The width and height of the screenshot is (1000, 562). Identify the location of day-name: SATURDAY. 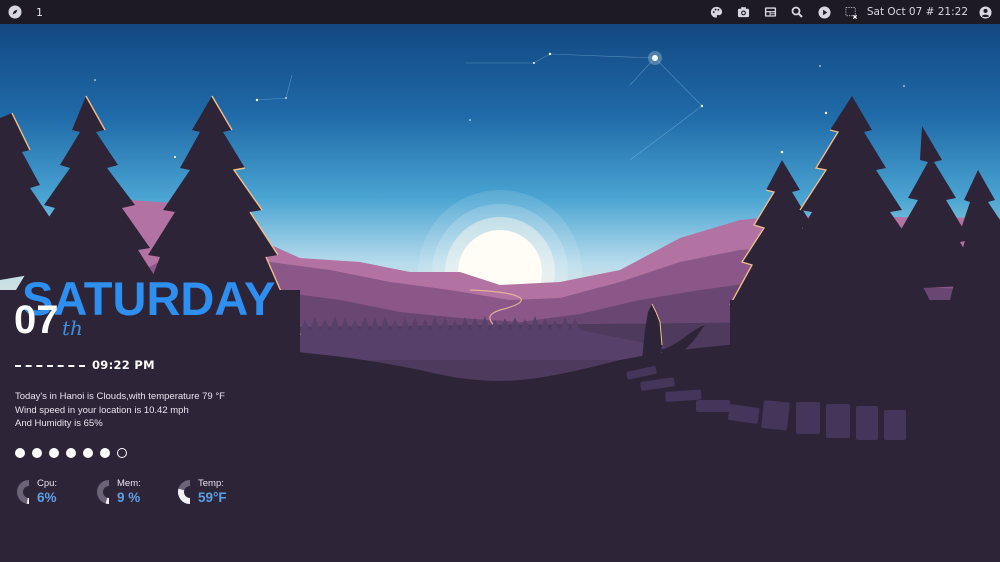
(149, 298).